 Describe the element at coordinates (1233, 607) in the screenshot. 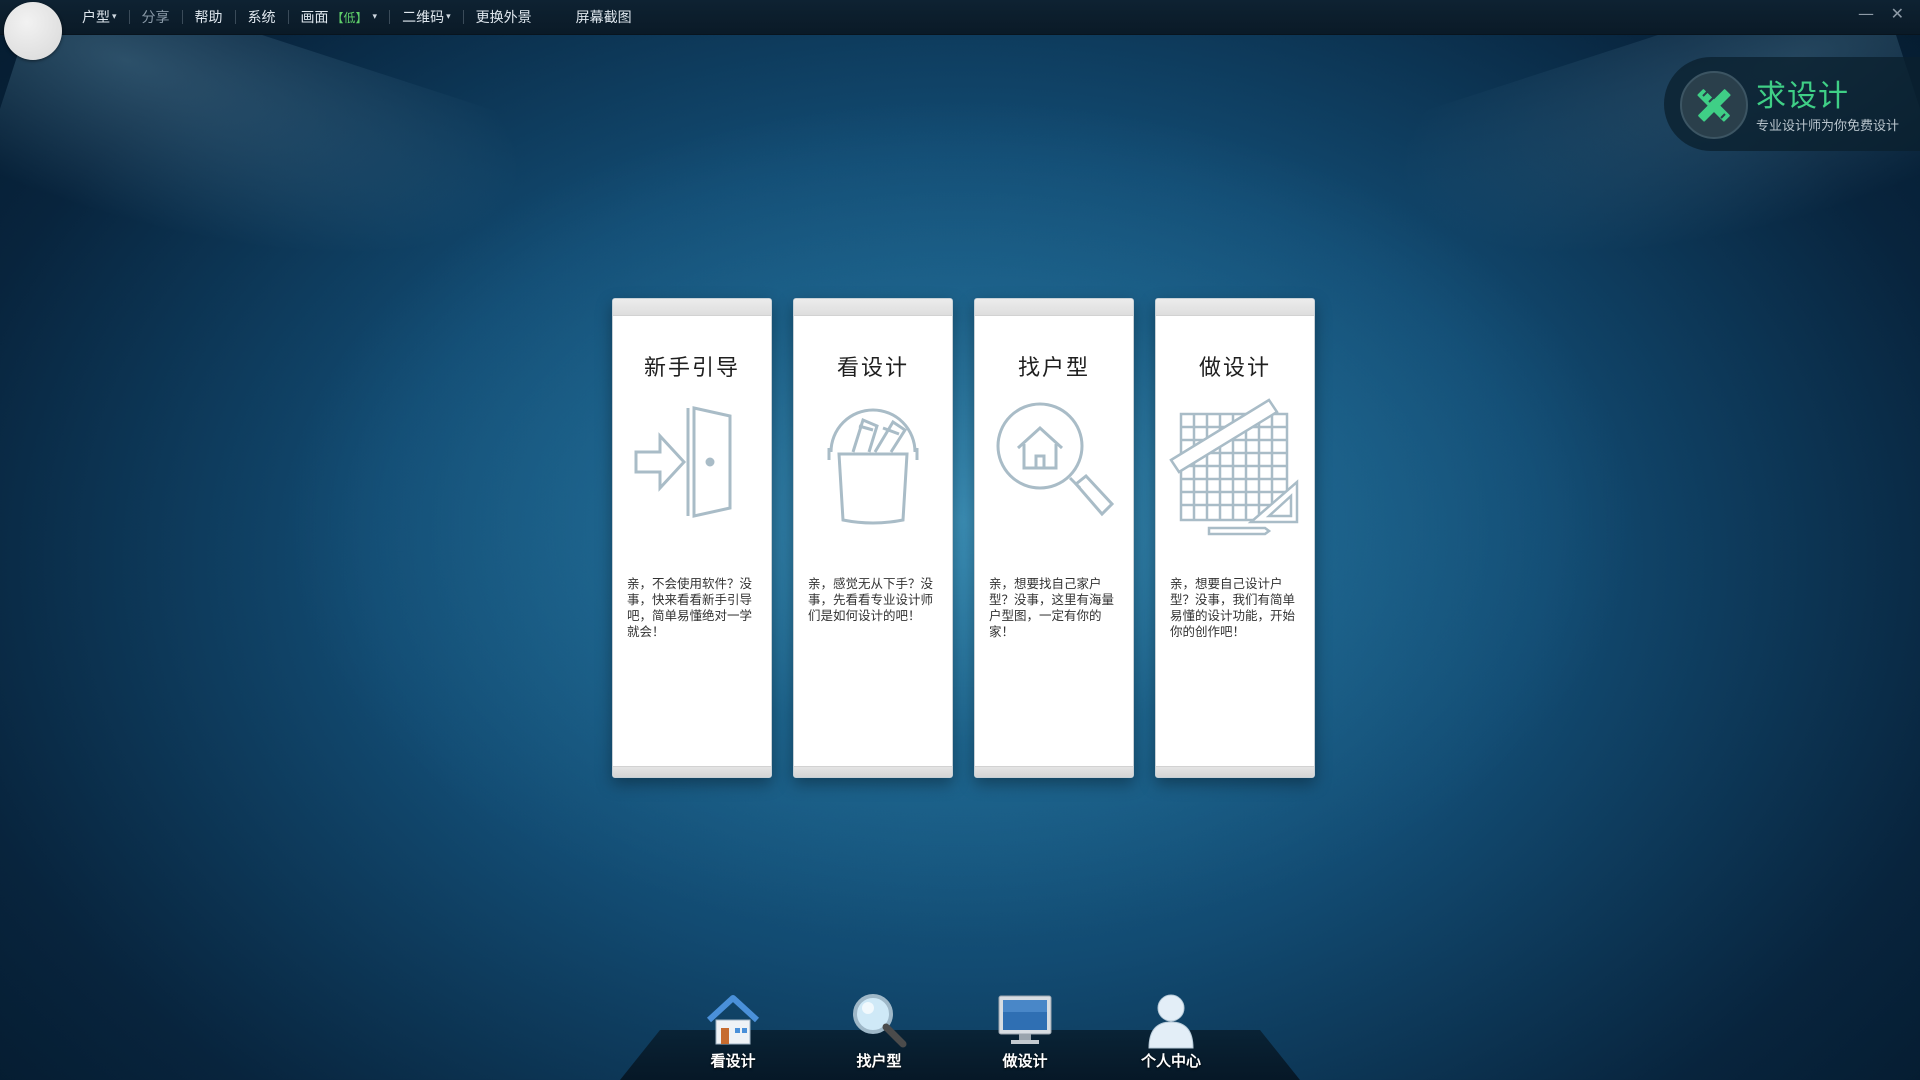

I see `card-description: 亲，想要自己设计户型？没事，我们有简单易懂的设计功能，开始你的创作吧！` at that location.